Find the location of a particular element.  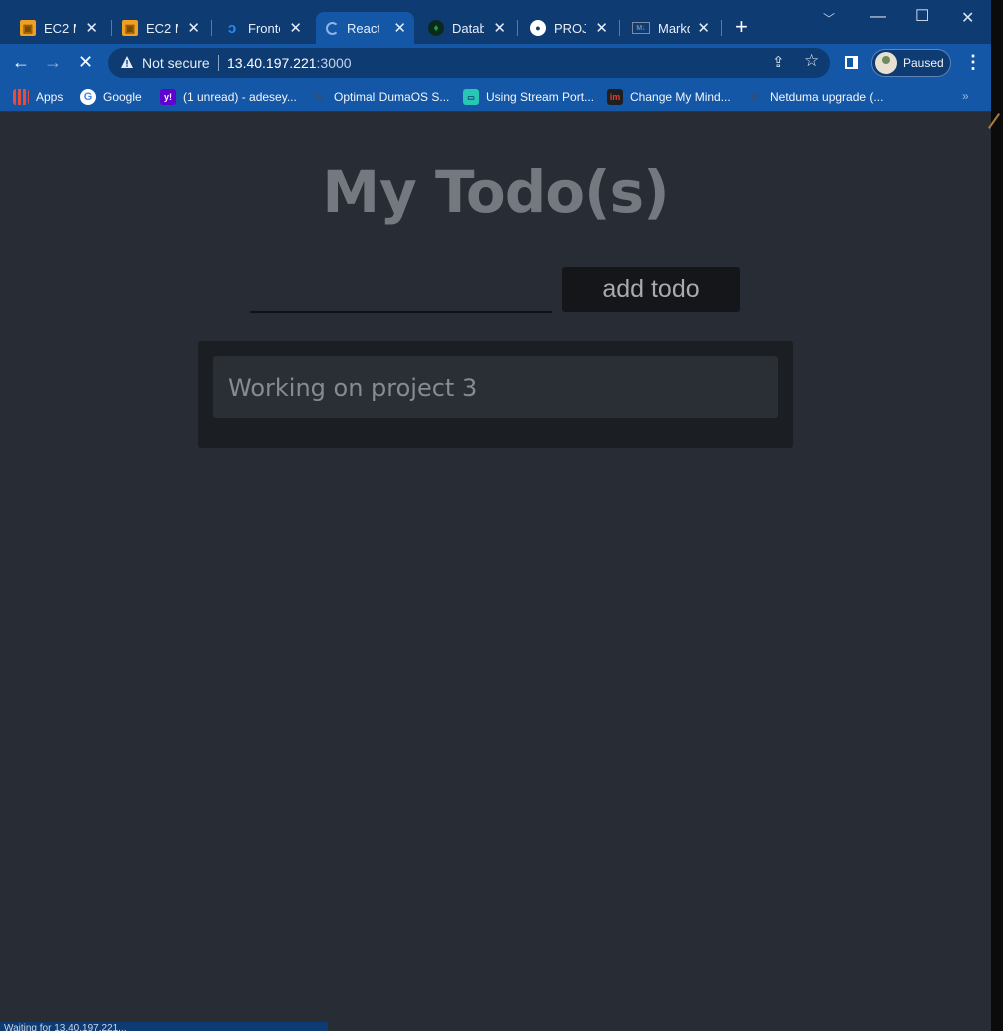

tab-label: React A is located at coordinates (363, 28).